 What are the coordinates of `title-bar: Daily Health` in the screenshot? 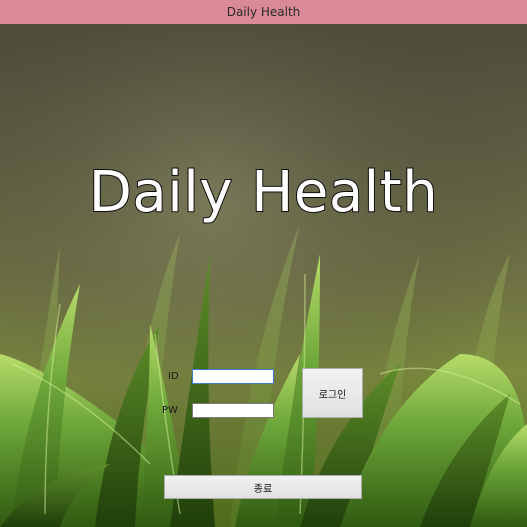 It's located at (263, 12).